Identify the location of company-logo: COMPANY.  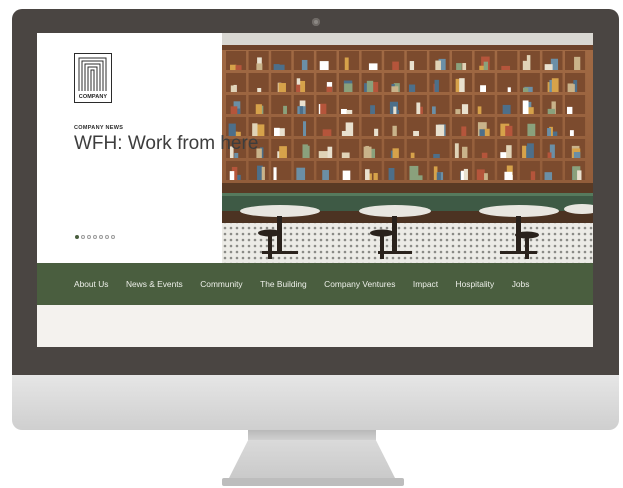
(93, 78).